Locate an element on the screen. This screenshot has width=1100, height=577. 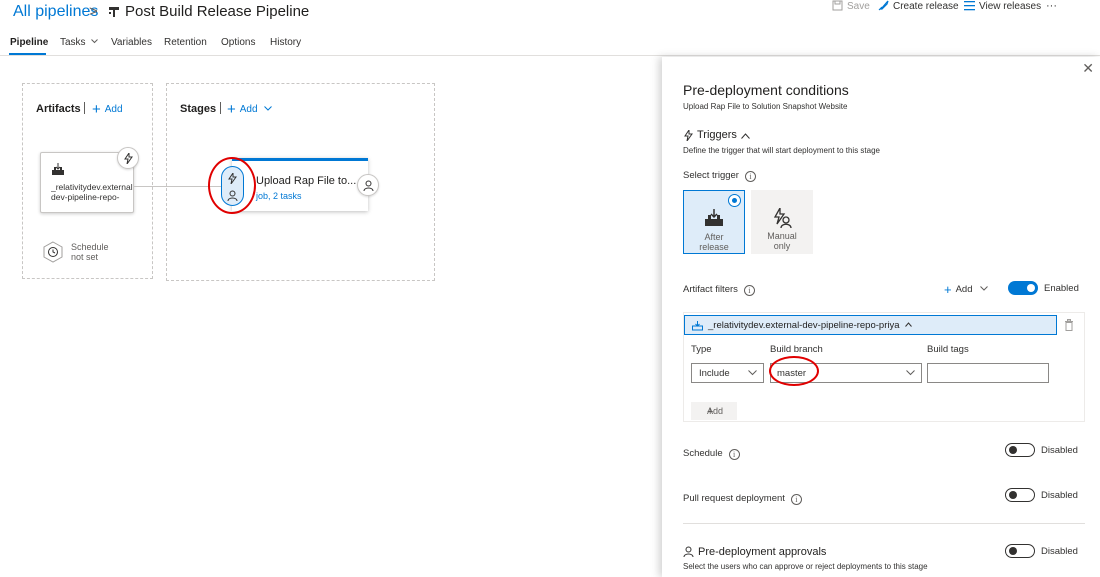
add-filter-row-button: + Add is located at coordinates (714, 411).